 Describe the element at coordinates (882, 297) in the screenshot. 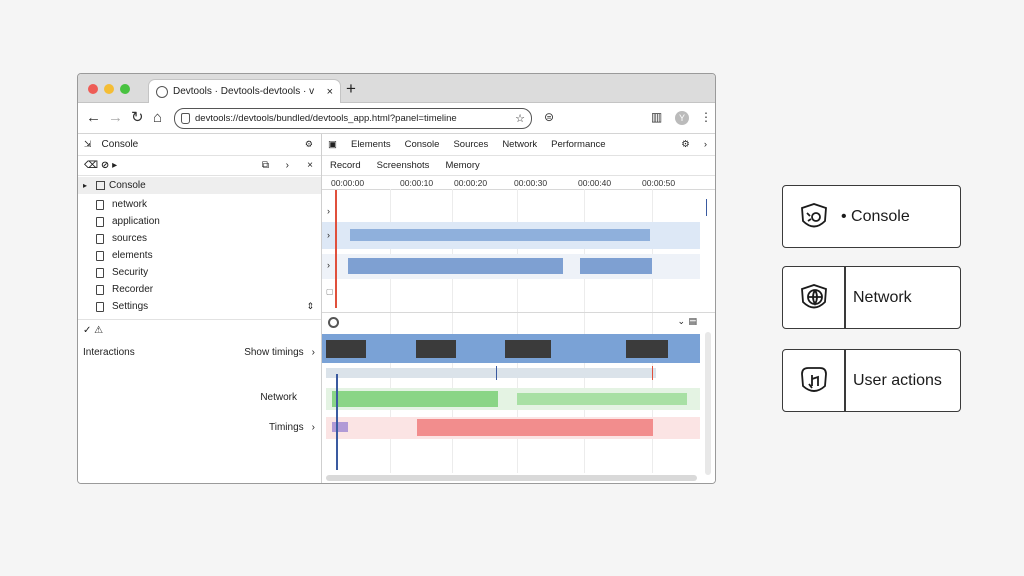

I see `legend-label: Network` at that location.